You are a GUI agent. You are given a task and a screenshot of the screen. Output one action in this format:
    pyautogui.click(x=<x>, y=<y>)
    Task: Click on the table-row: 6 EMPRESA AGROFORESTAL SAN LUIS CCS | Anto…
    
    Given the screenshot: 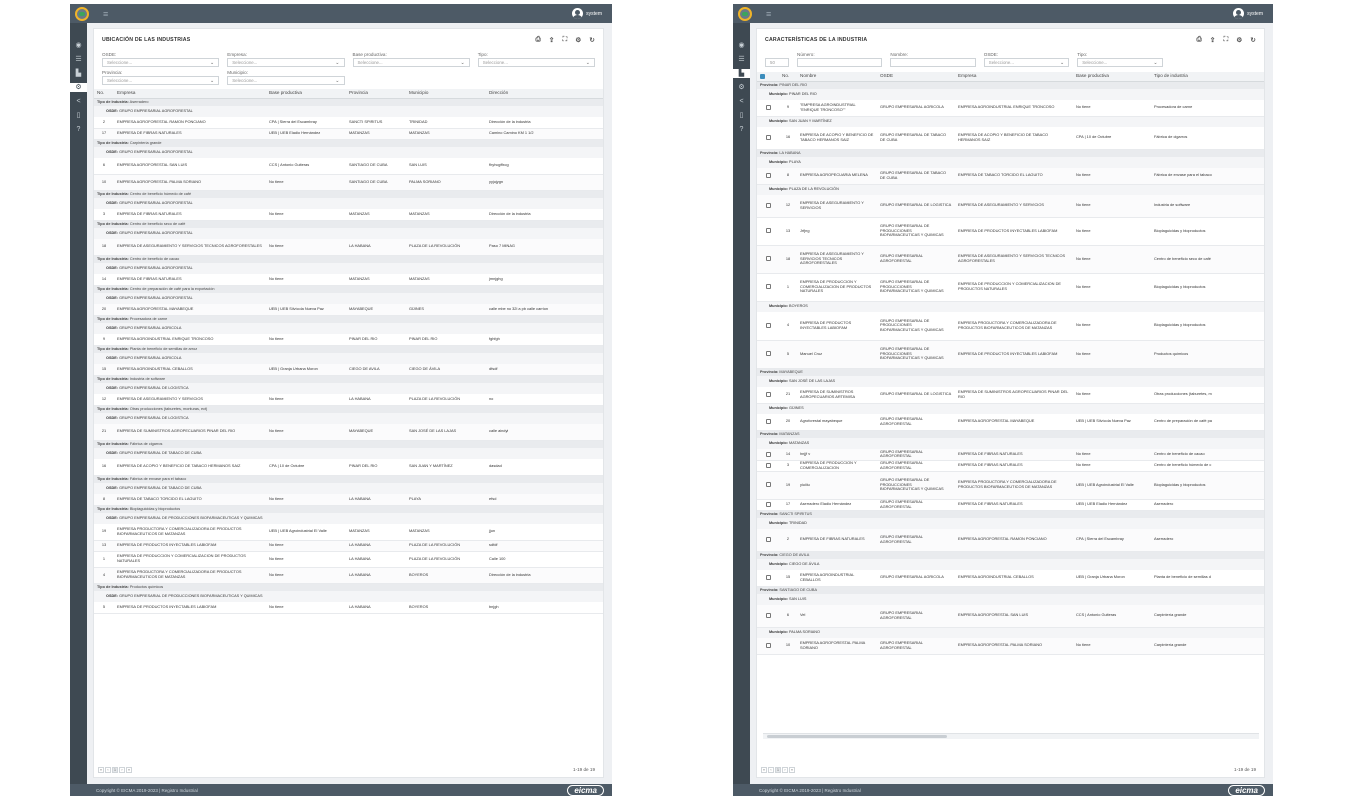 What is the action you would take?
    pyautogui.click(x=348, y=166)
    